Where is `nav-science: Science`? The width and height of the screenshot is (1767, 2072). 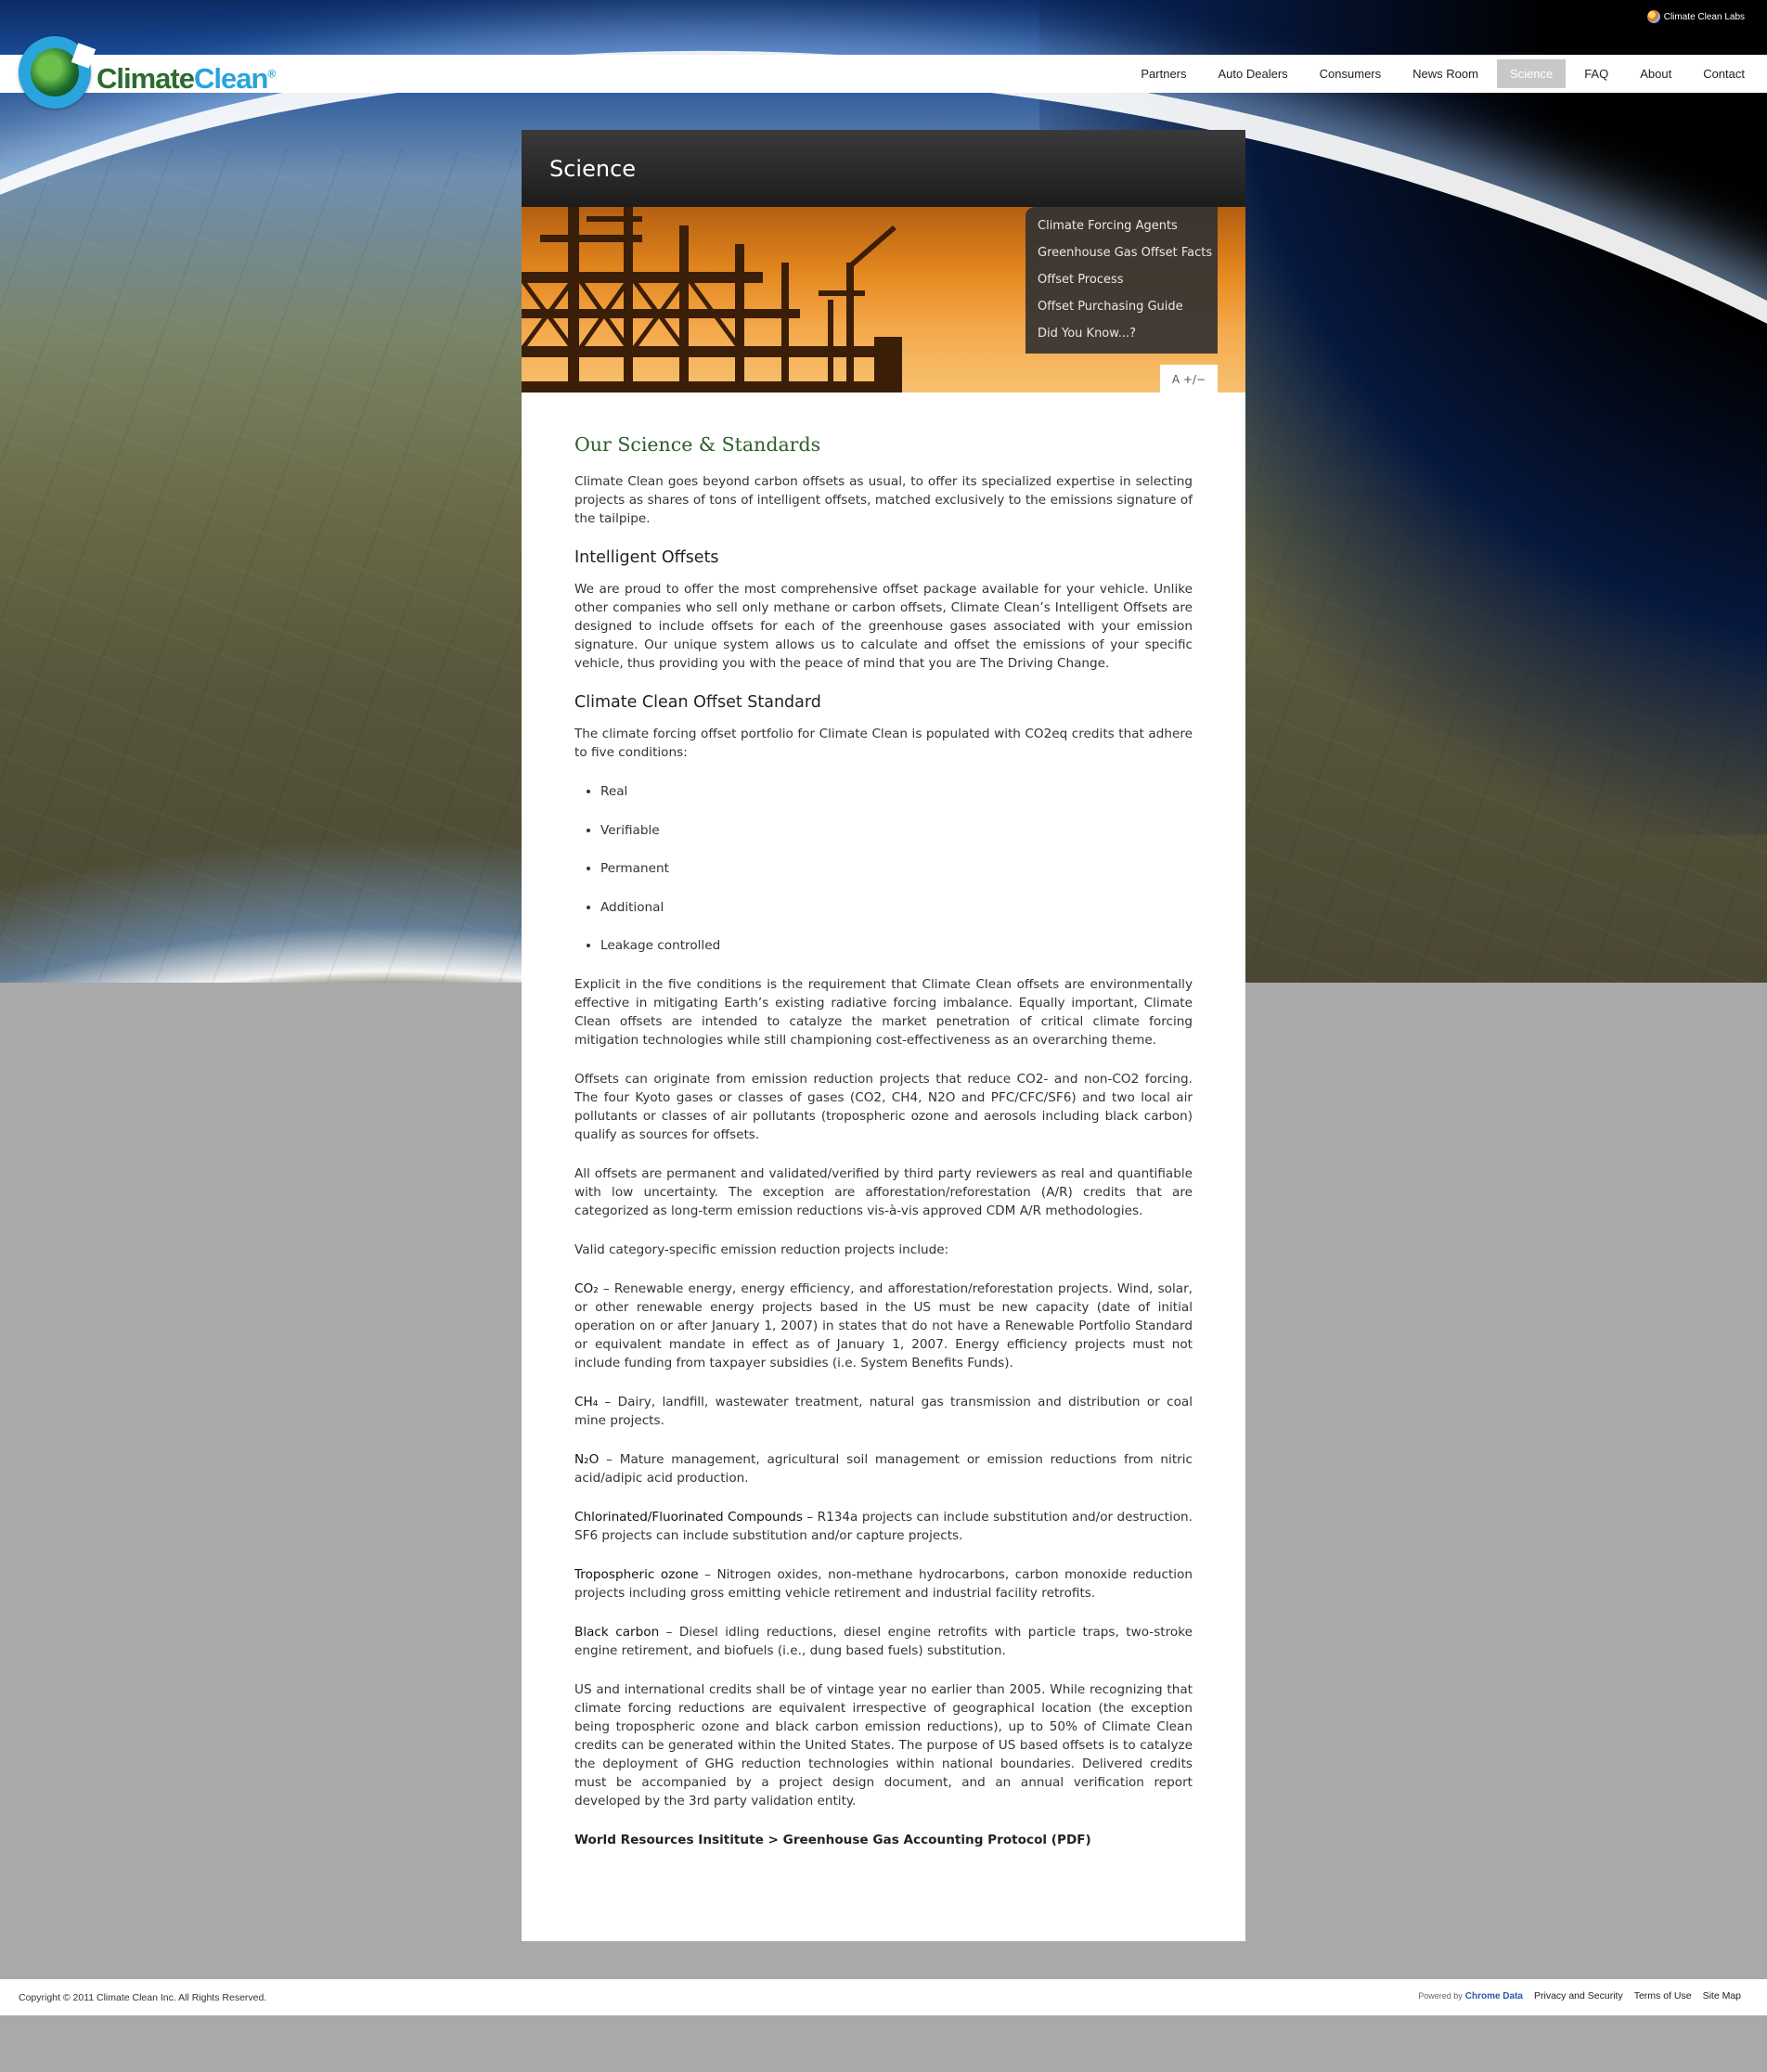
nav-science: Science is located at coordinates (1531, 73).